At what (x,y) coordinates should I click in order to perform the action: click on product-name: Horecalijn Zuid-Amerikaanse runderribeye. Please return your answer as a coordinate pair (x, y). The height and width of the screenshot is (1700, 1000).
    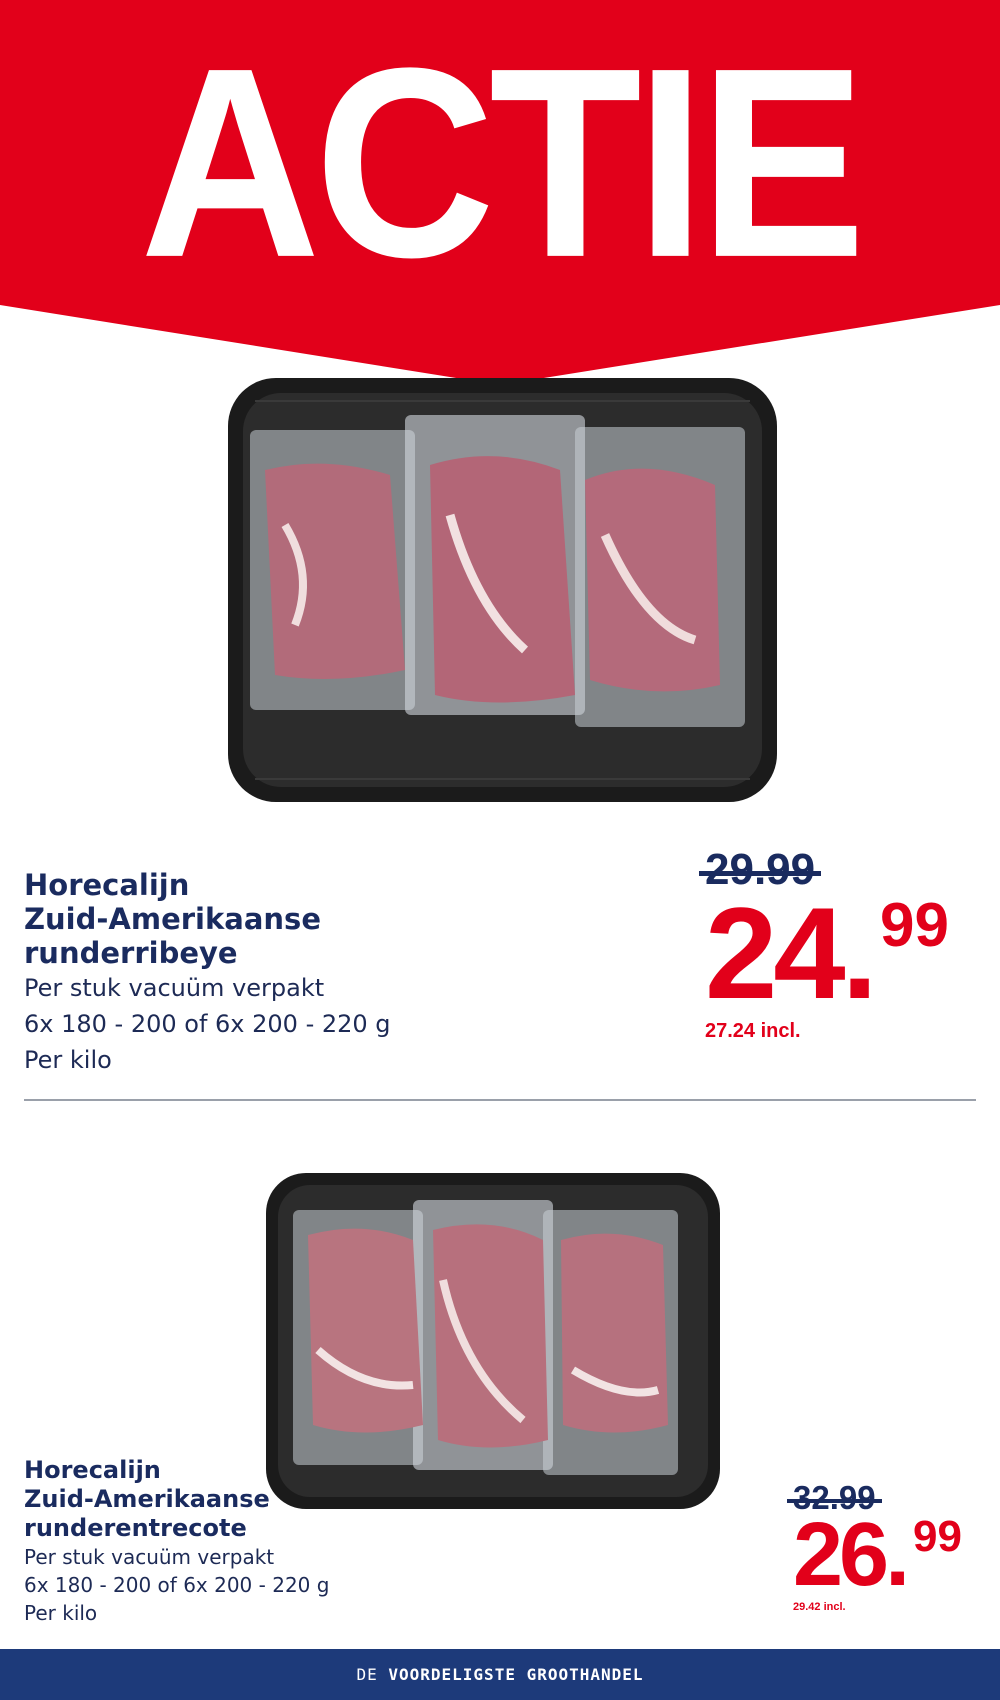
    Looking at the image, I should click on (172, 919).